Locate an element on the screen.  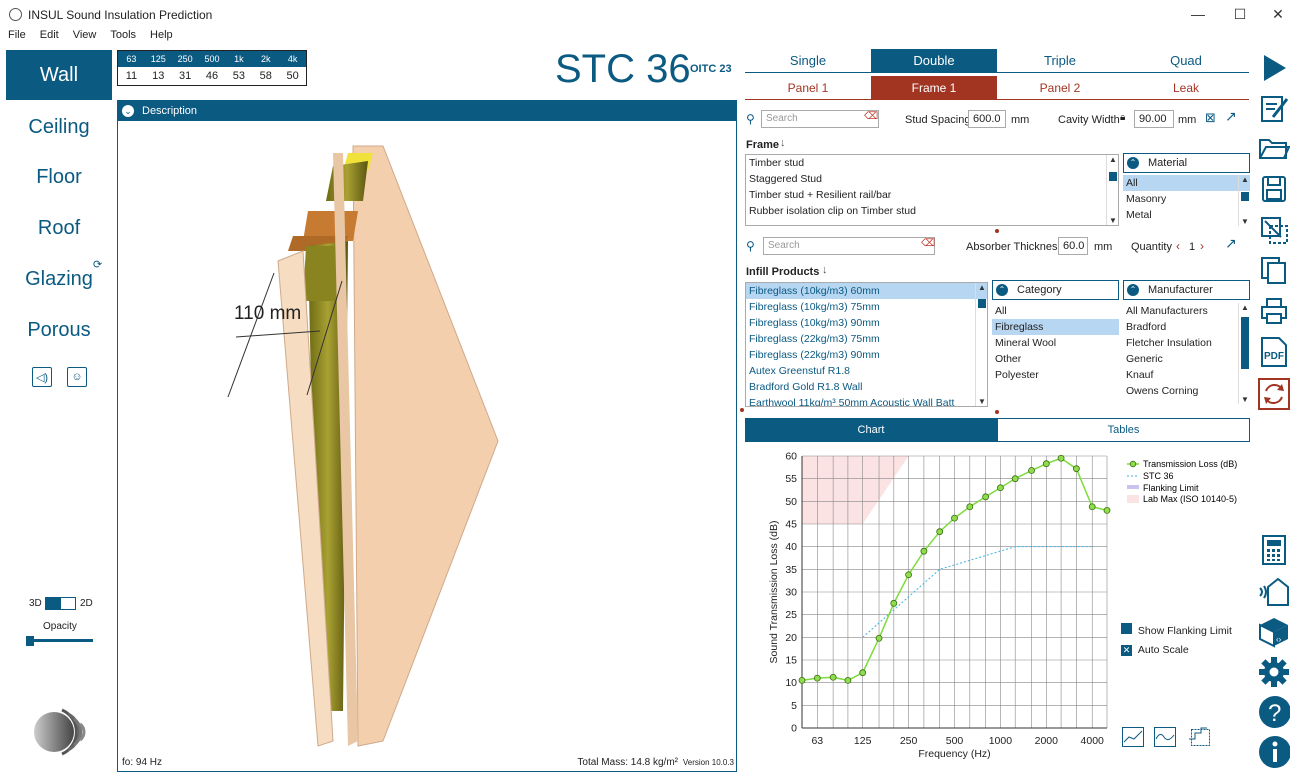
calculator-button is located at coordinates (1274, 550).